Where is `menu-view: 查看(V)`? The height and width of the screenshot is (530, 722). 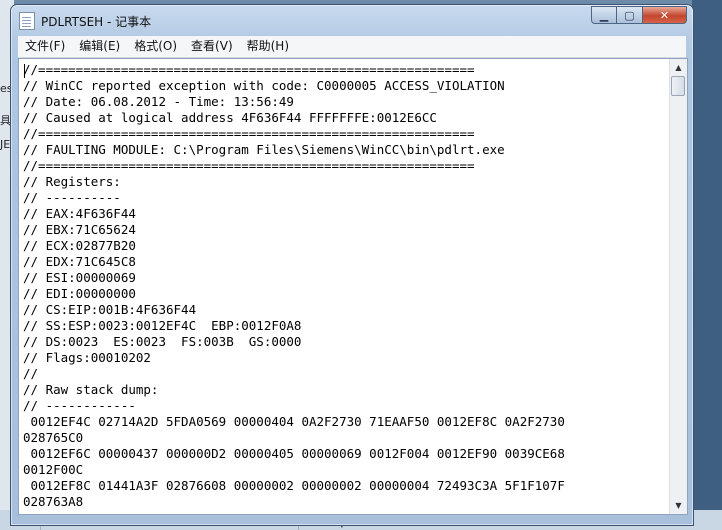
menu-view: 查看(V) is located at coordinates (212, 46).